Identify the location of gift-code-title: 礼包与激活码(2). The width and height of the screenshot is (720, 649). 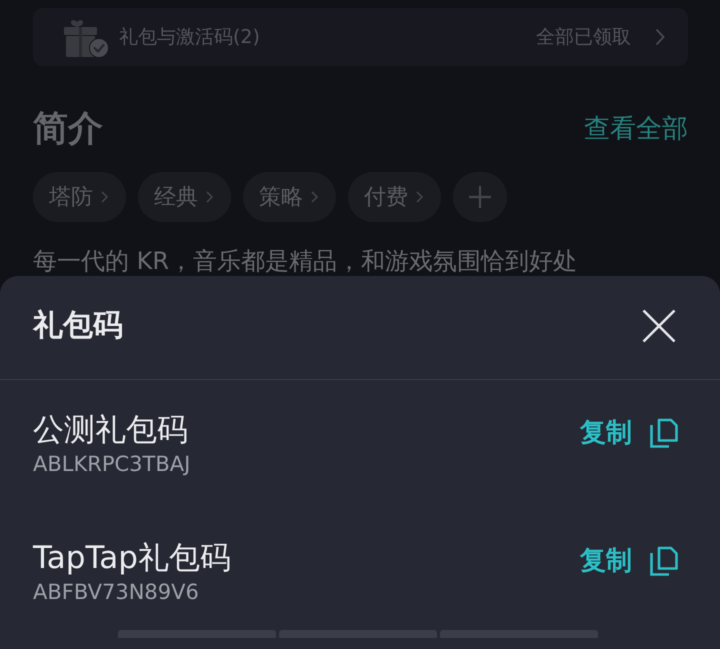
(189, 37).